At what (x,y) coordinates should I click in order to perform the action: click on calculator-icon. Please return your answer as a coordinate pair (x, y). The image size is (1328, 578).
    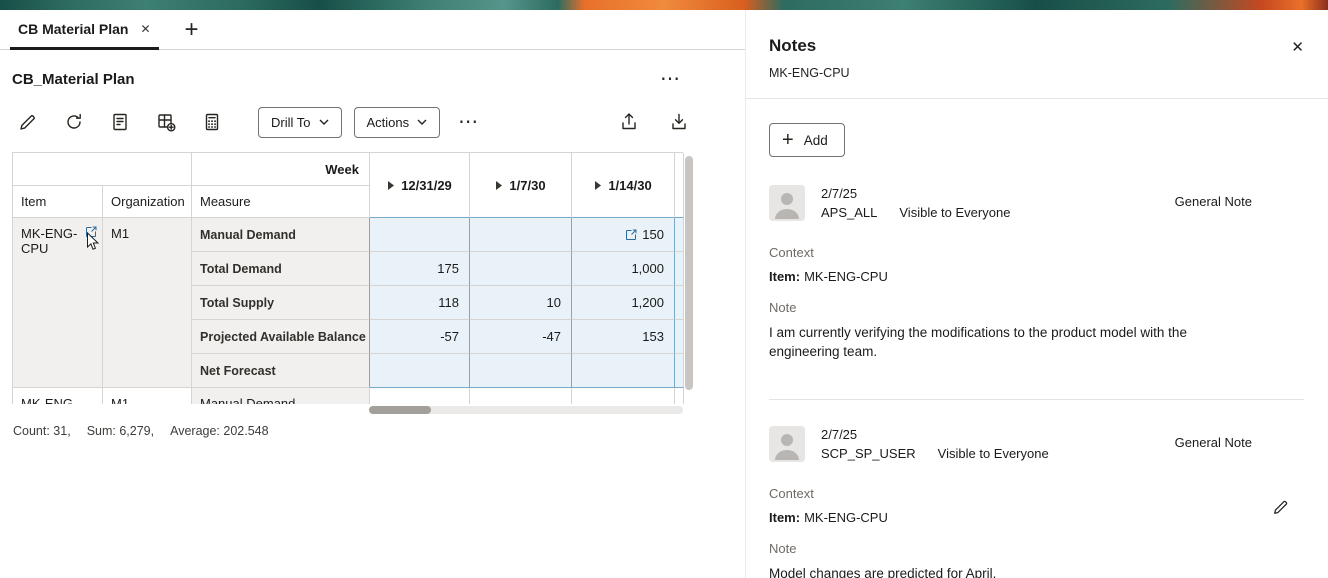
    Looking at the image, I should click on (212, 122).